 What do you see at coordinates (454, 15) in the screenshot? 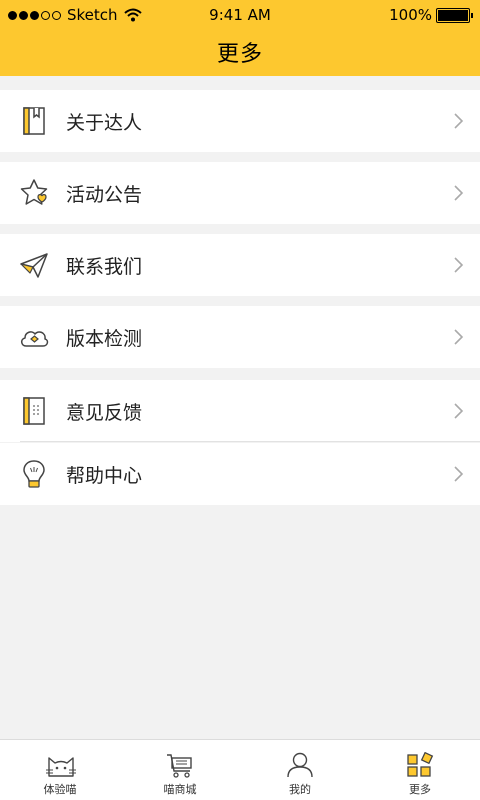
I see `battery-icon` at bounding box center [454, 15].